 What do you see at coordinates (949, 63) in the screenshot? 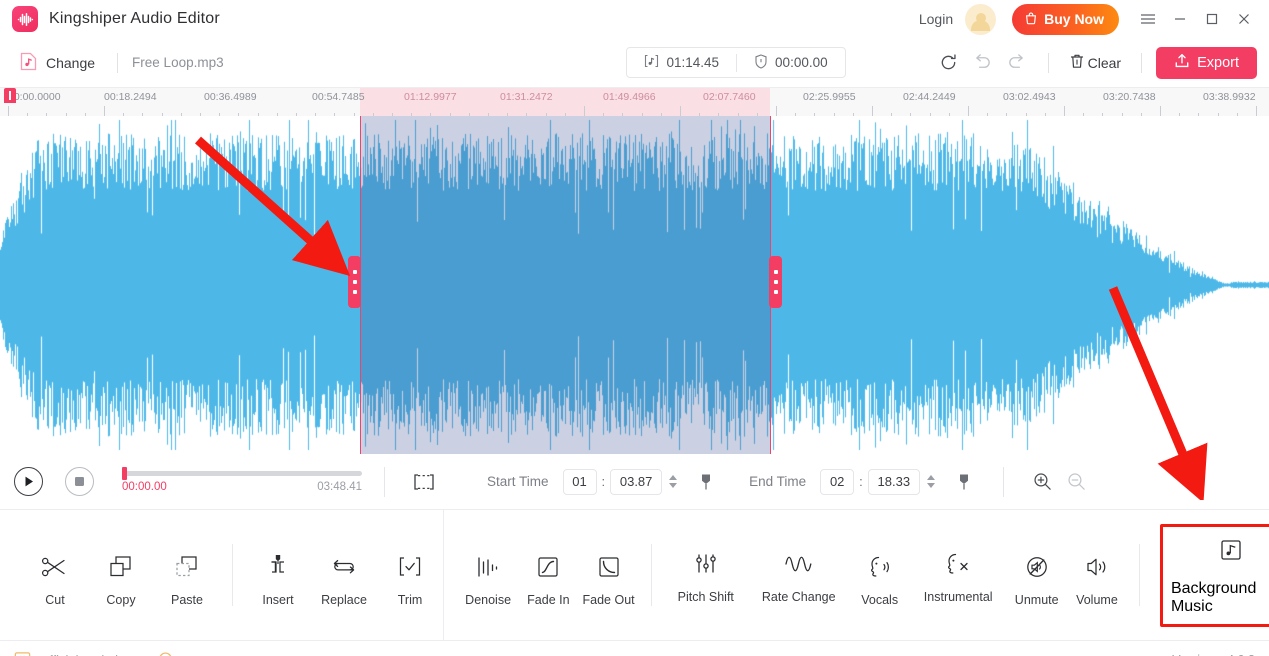
I see `refresh-icon` at bounding box center [949, 63].